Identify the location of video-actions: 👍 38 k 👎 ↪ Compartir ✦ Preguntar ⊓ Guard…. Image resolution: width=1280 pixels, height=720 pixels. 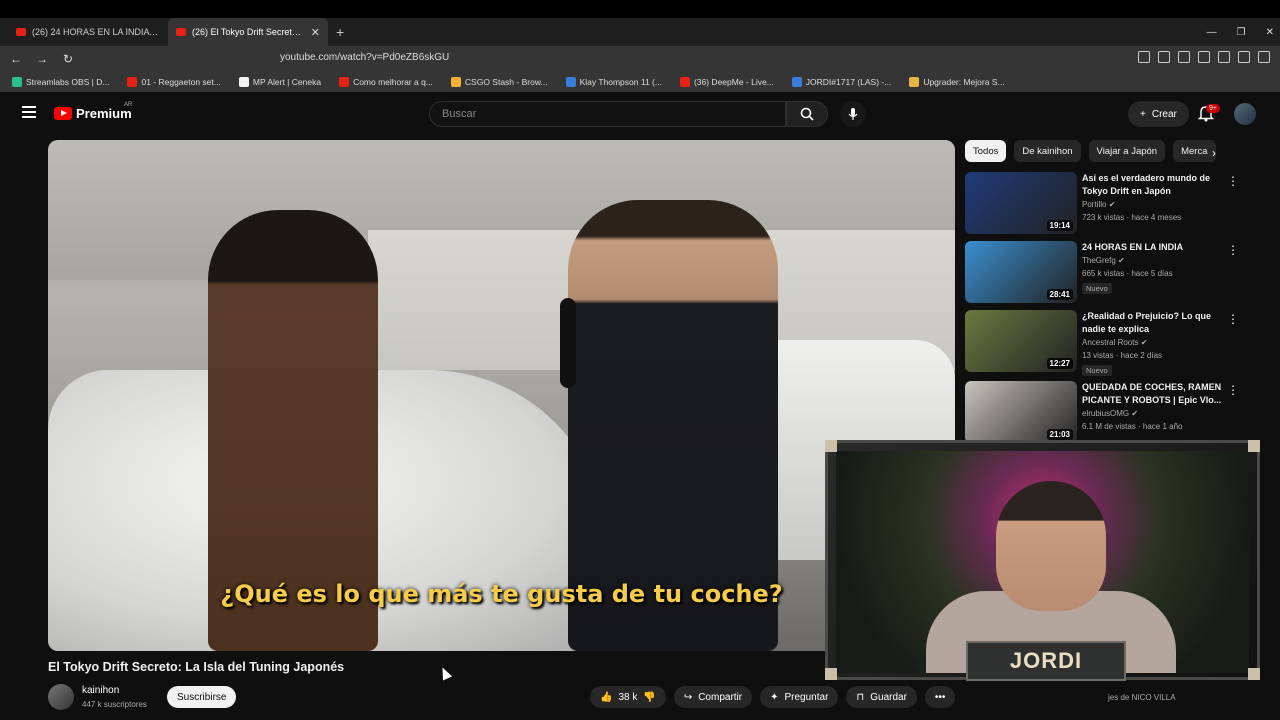
(773, 697).